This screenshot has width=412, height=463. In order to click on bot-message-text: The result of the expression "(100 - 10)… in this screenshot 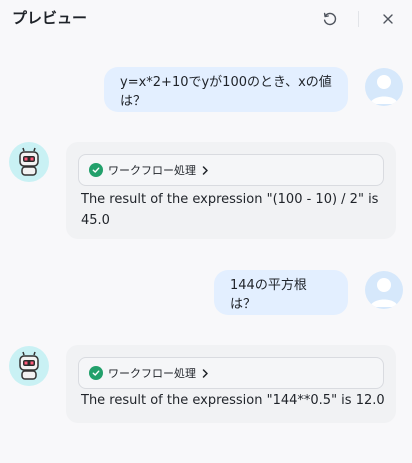, I will do `click(229, 210)`.